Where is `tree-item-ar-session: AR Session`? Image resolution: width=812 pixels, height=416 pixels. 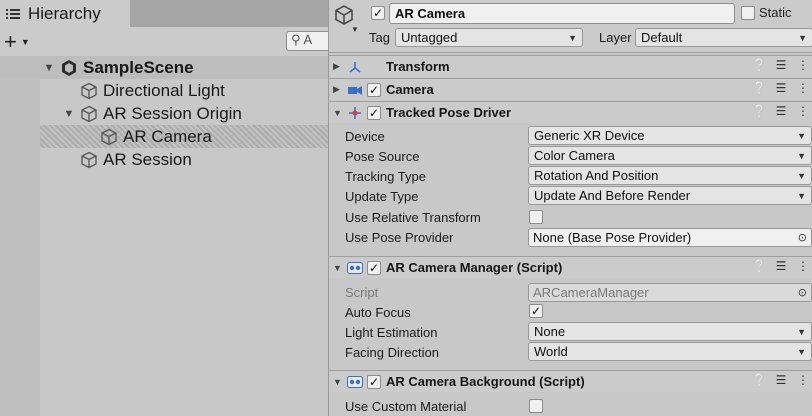 tree-item-ar-session: AR Session is located at coordinates (184, 159).